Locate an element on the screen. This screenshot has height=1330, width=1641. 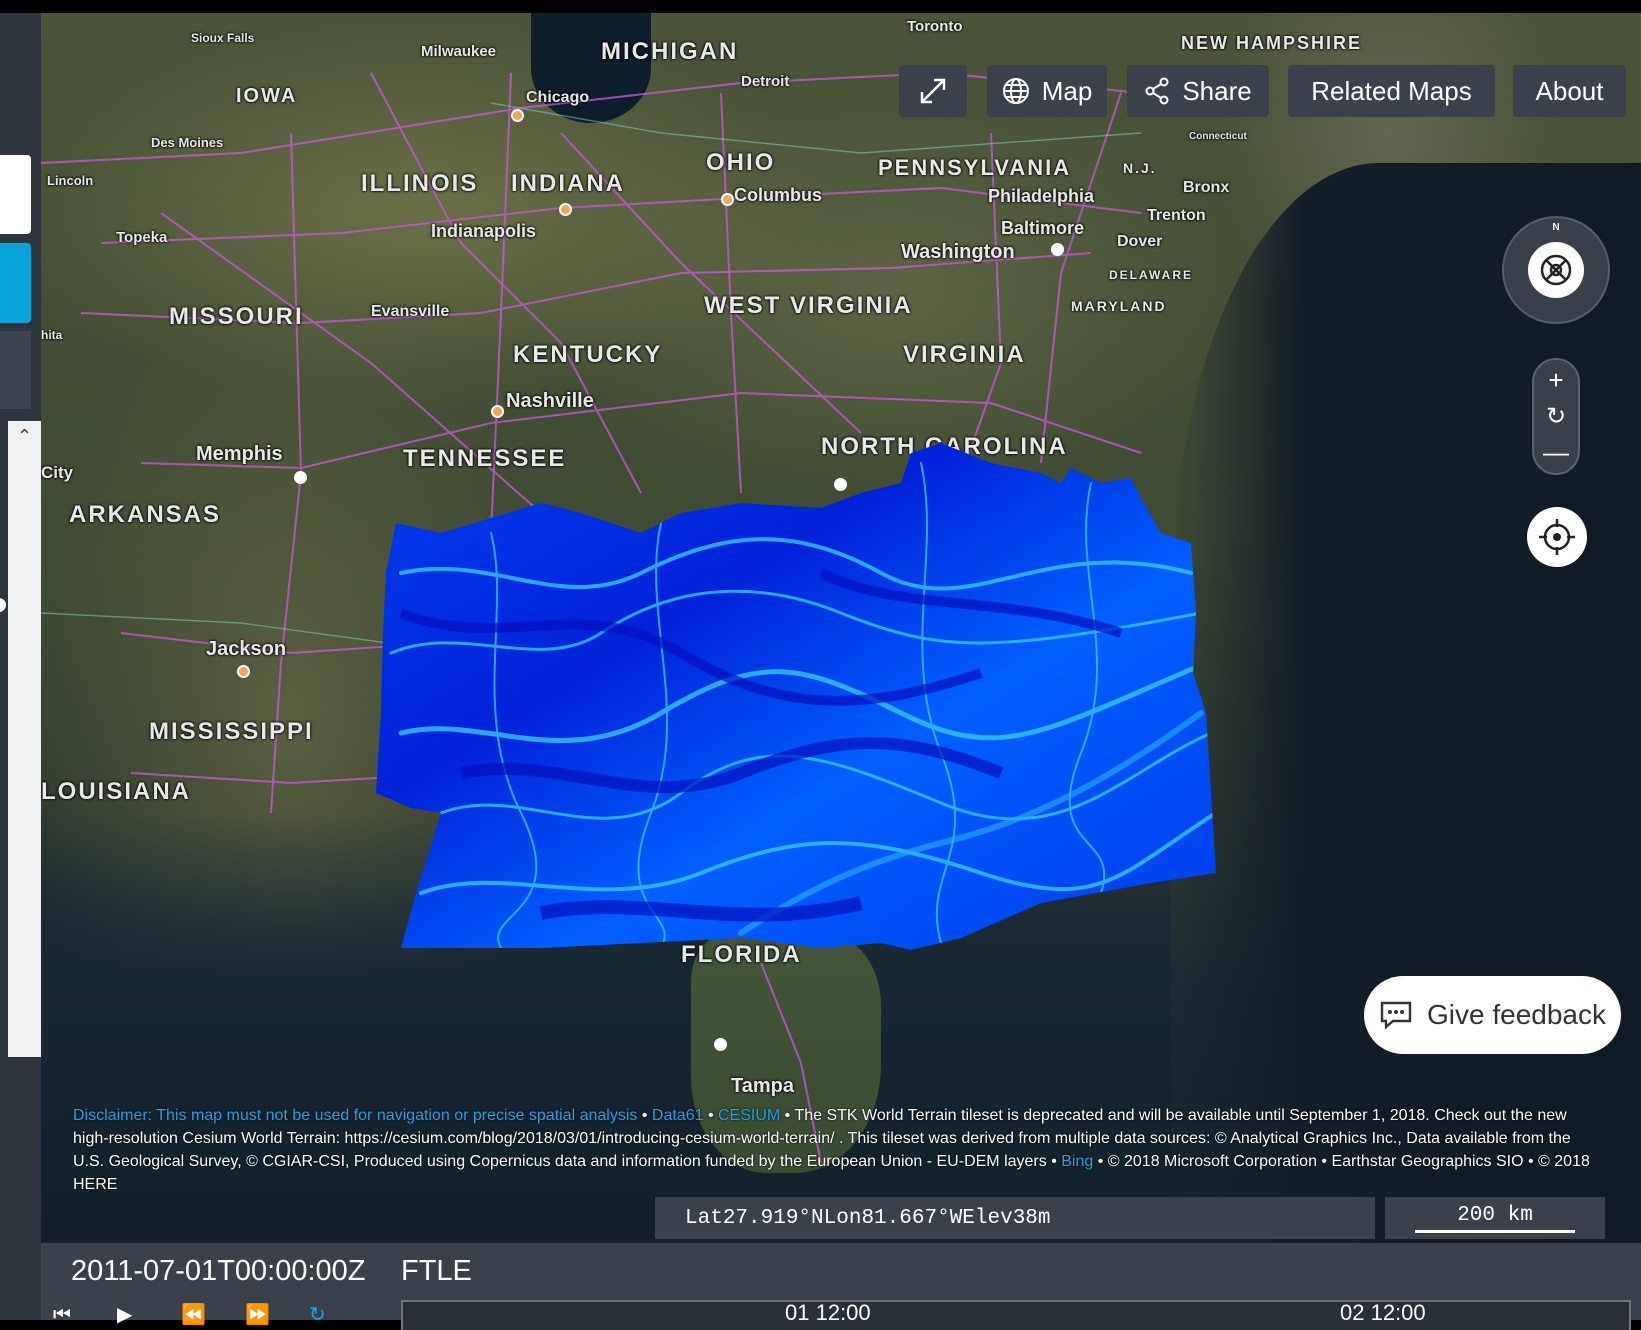
fullscreen-button is located at coordinates (933, 91).